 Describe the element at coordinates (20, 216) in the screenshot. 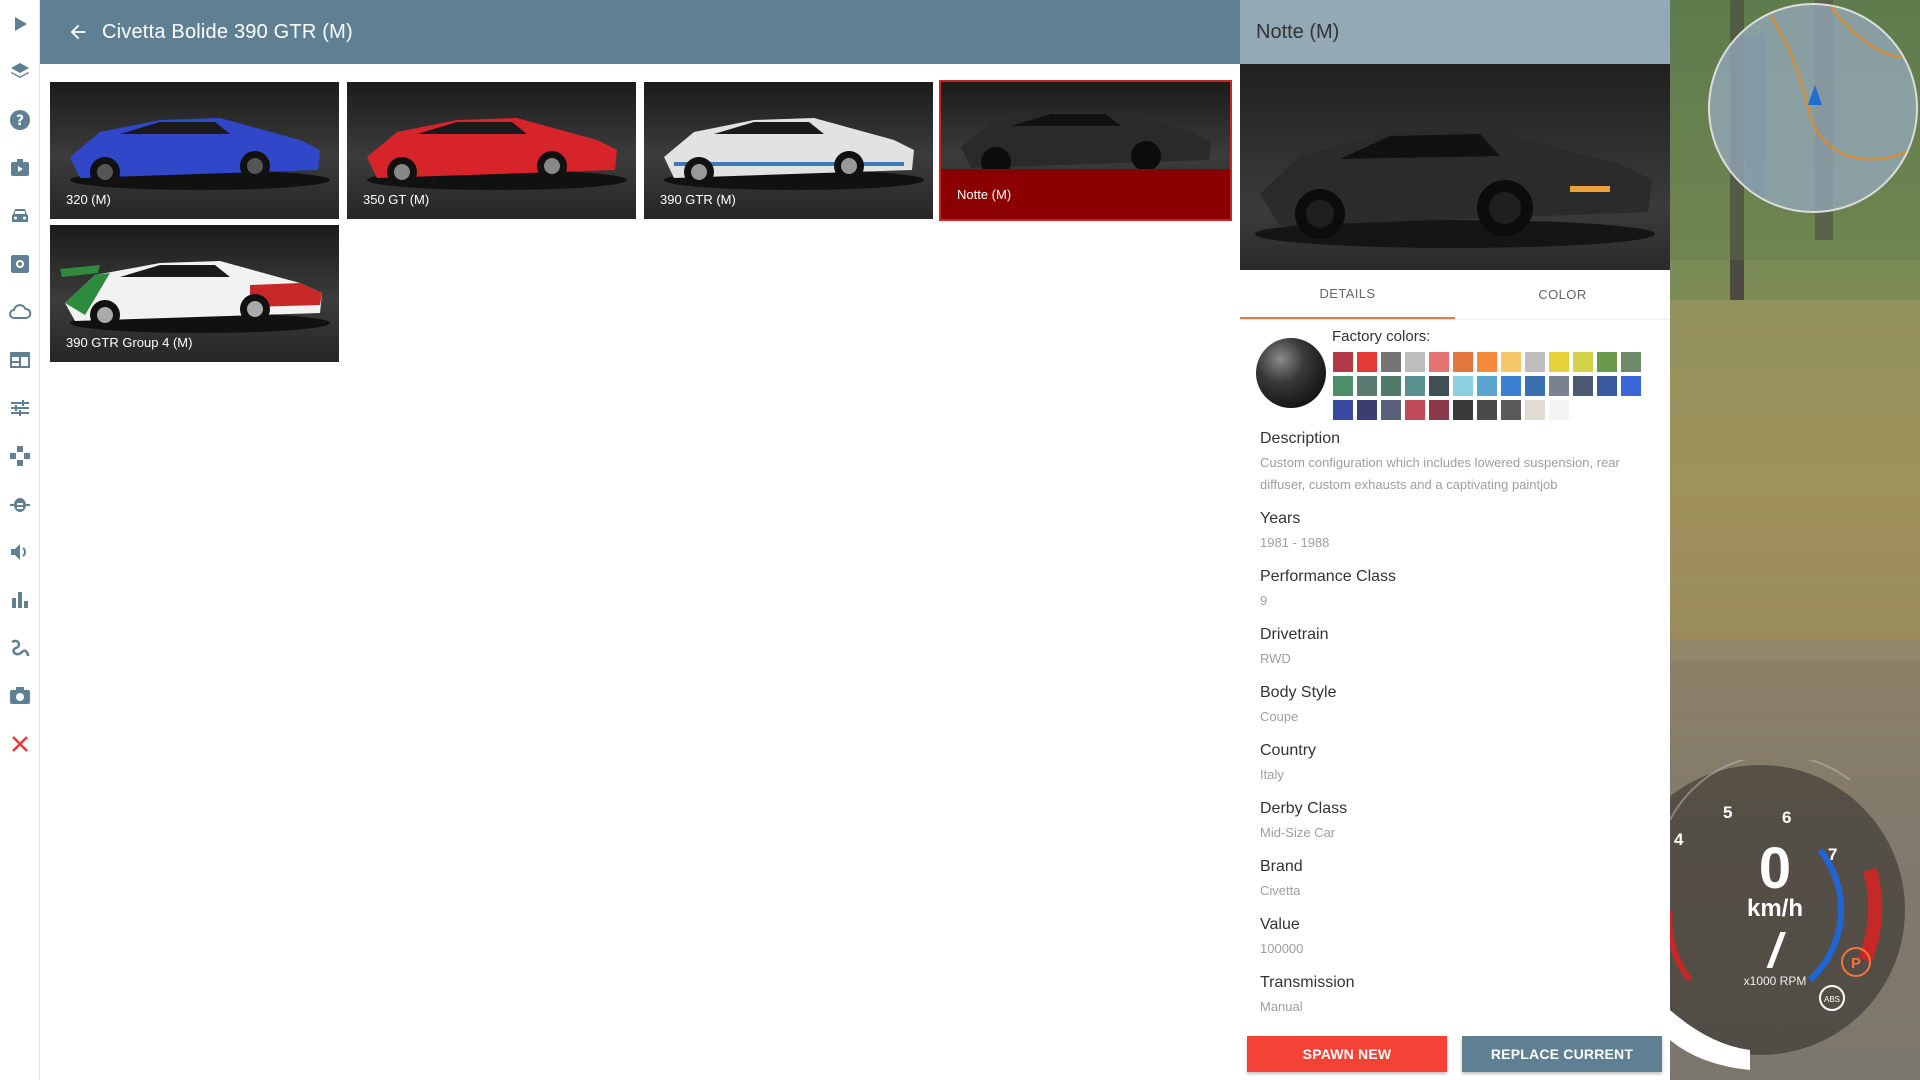

I see `vehicle-icon` at that location.